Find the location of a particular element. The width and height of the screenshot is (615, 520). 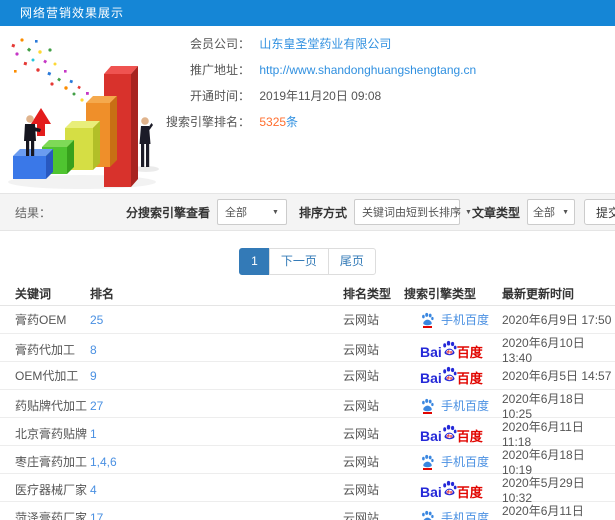

submit-button: 提交 is located at coordinates (599, 212).